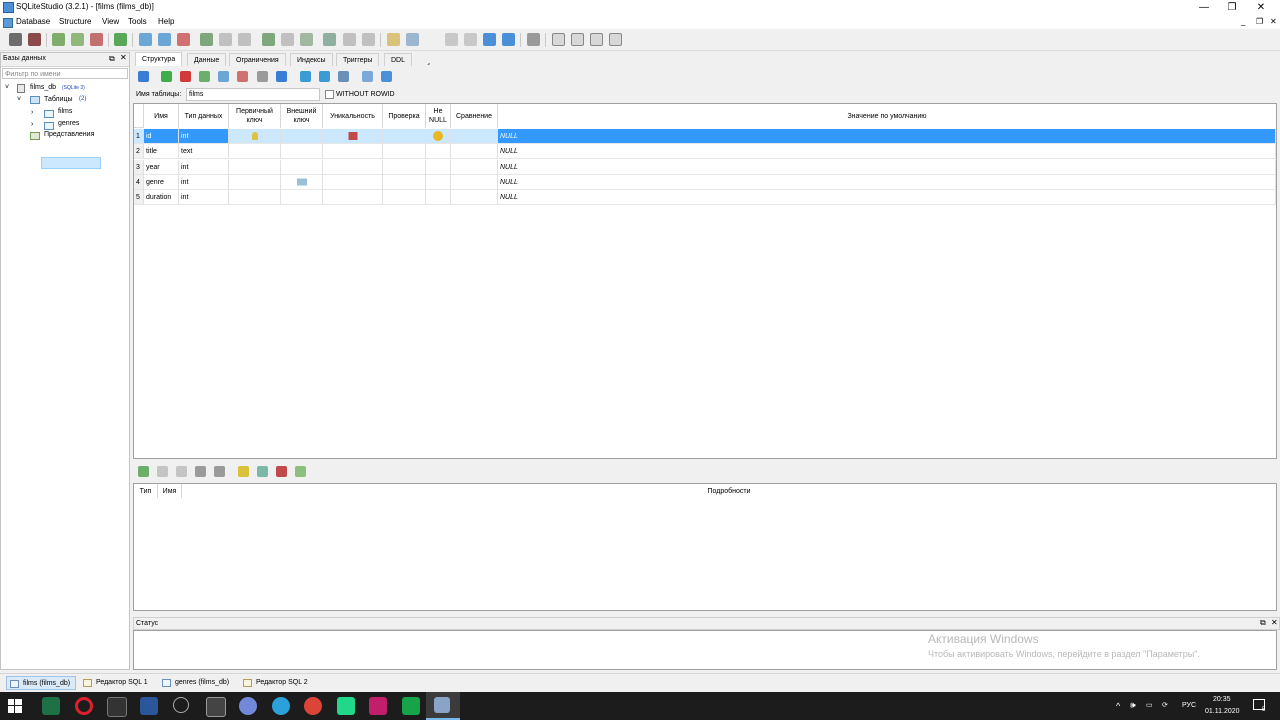 The width and height of the screenshot is (1280, 720). I want to click on disconnect-db-icon, so click(34, 39).